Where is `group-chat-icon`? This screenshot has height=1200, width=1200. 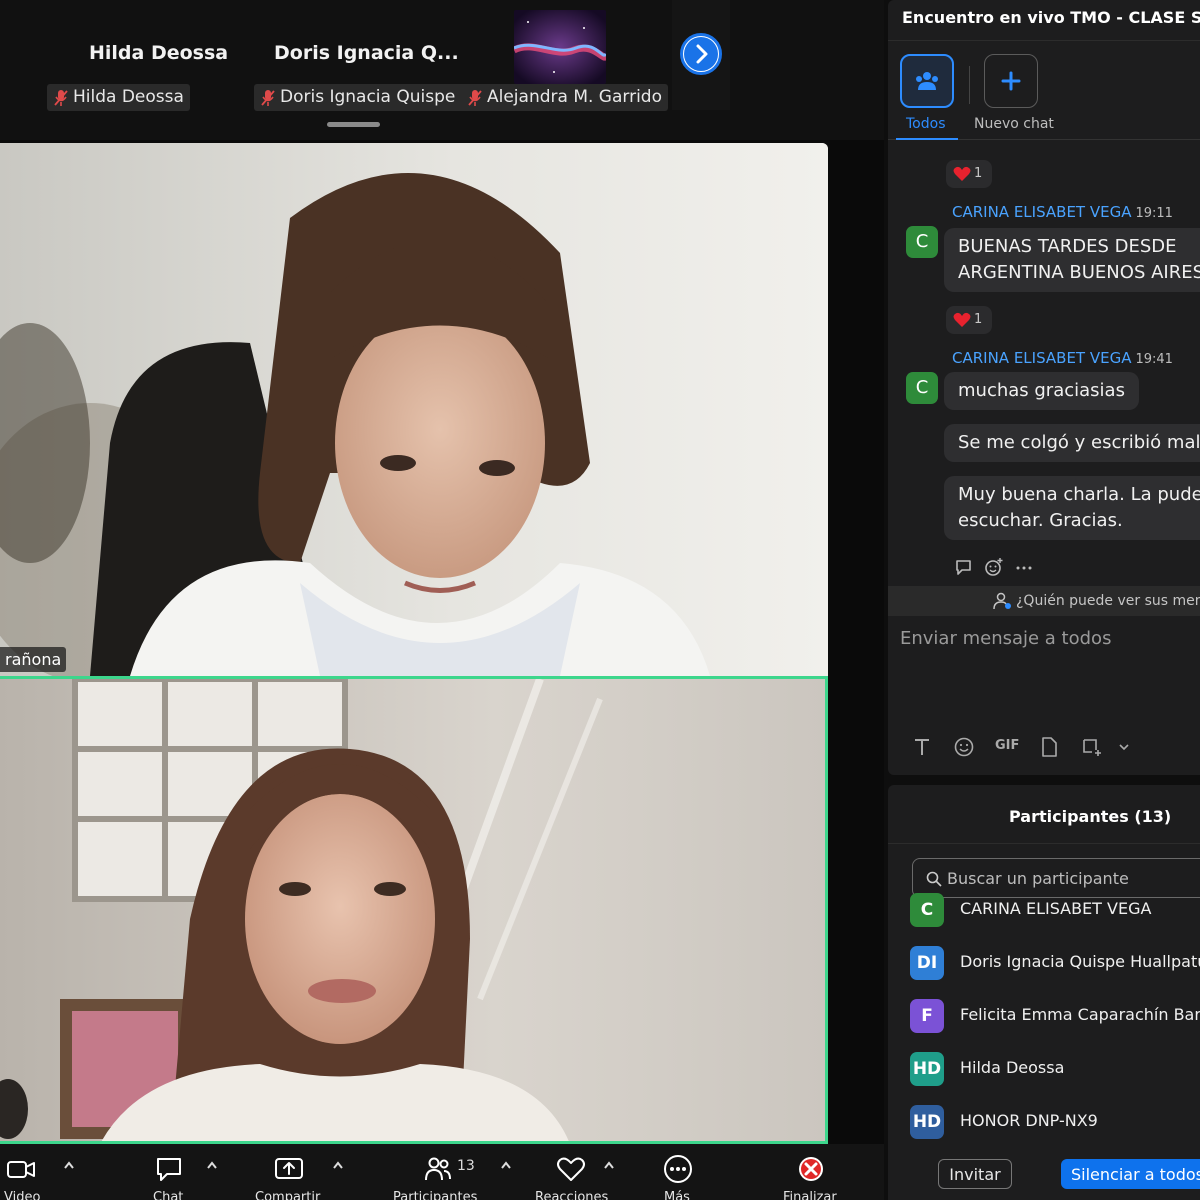 group-chat-icon is located at coordinates (927, 81).